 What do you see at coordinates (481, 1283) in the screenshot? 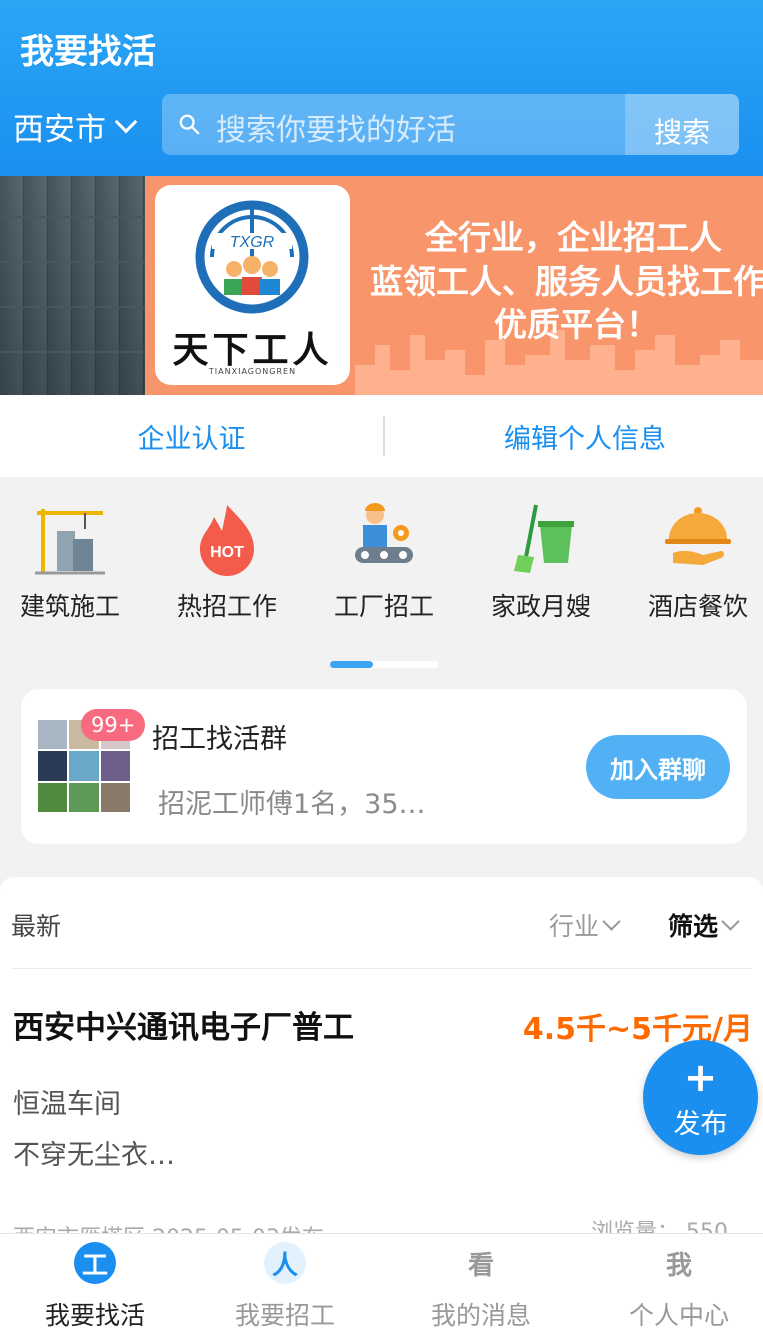
I see `tab-messages: 看 我的消息` at bounding box center [481, 1283].